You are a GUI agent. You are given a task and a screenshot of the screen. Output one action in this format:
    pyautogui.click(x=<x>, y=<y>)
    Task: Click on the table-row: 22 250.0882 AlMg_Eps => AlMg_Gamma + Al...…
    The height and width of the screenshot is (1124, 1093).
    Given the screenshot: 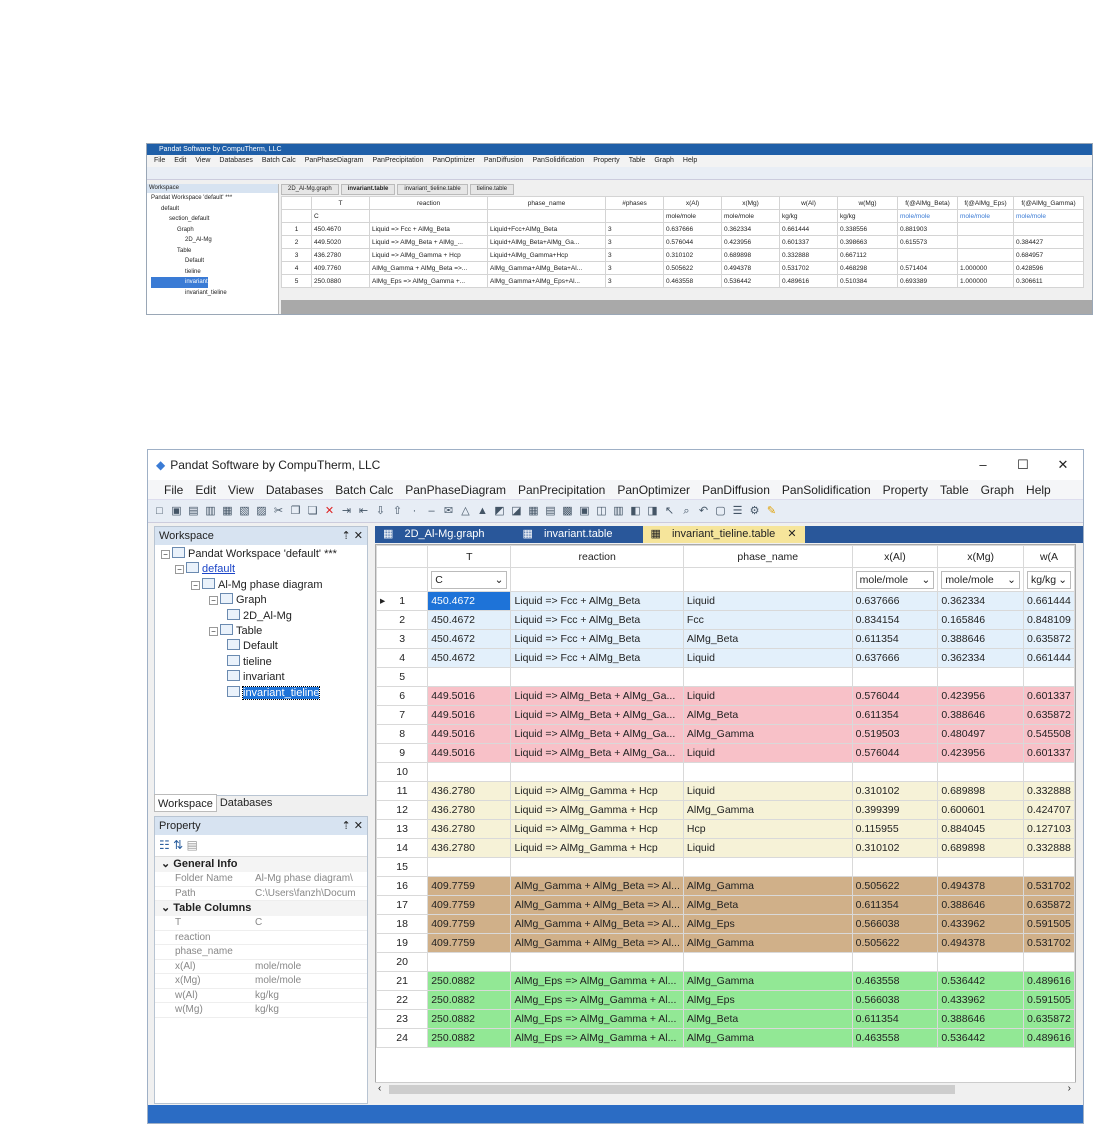 What is the action you would take?
    pyautogui.click(x=725, y=1000)
    